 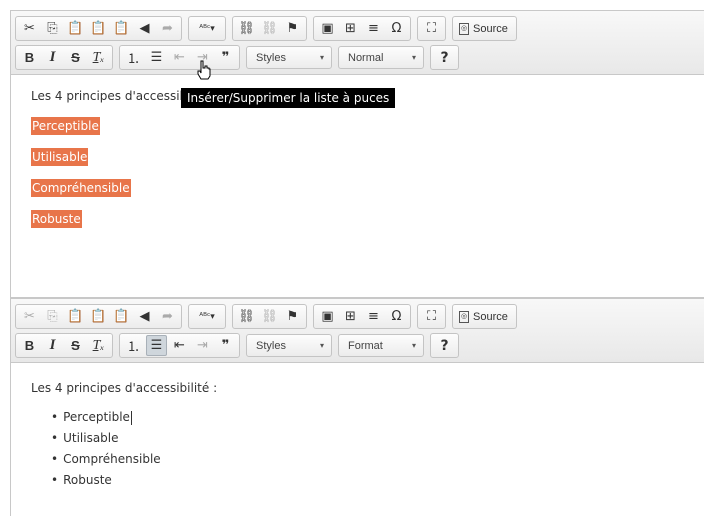 What do you see at coordinates (288, 98) in the screenshot?
I see `tooltip: Insérer/Supprimer la liste à puces` at bounding box center [288, 98].